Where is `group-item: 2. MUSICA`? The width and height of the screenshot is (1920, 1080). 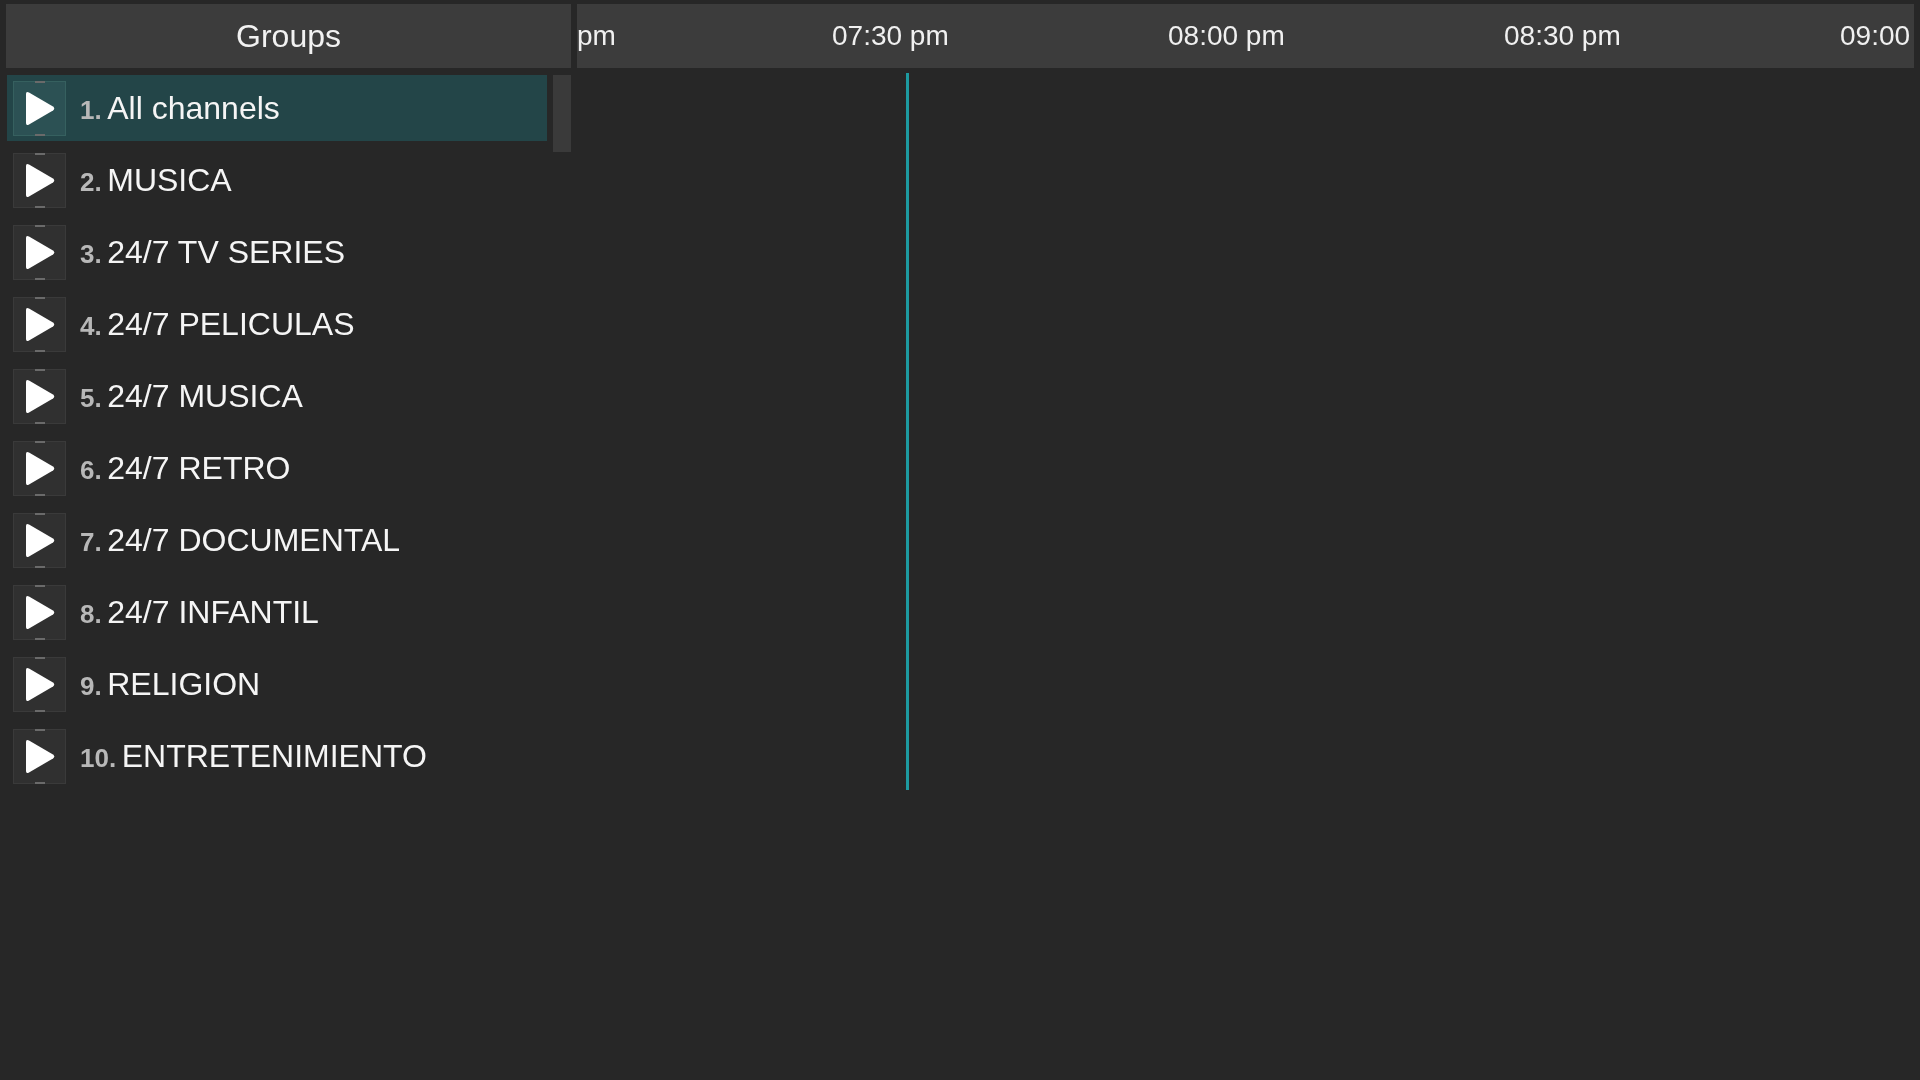 group-item: 2. MUSICA is located at coordinates (277, 180).